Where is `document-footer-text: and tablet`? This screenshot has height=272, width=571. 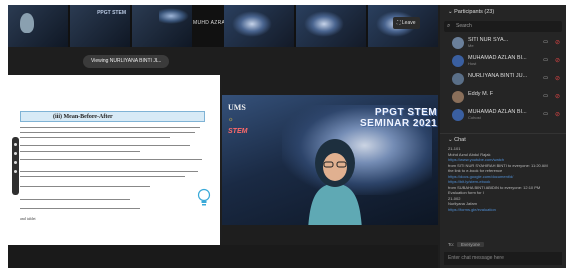
document-footer-text: and tablet is located at coordinates (28, 218).